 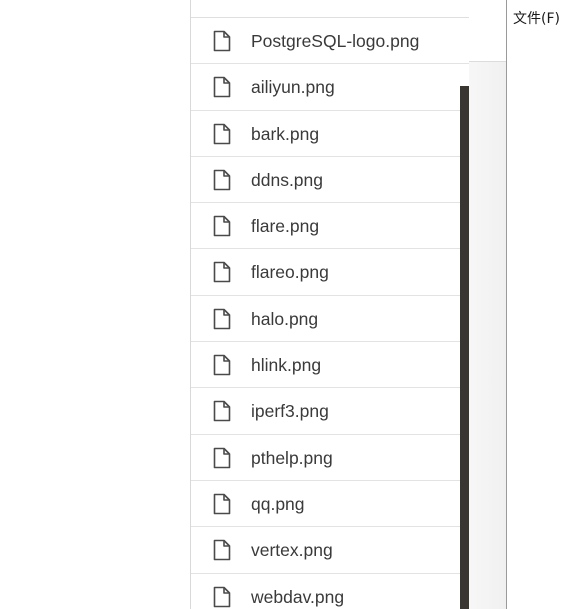 What do you see at coordinates (336, 9) in the screenshot?
I see `parent-directory-row: "` at bounding box center [336, 9].